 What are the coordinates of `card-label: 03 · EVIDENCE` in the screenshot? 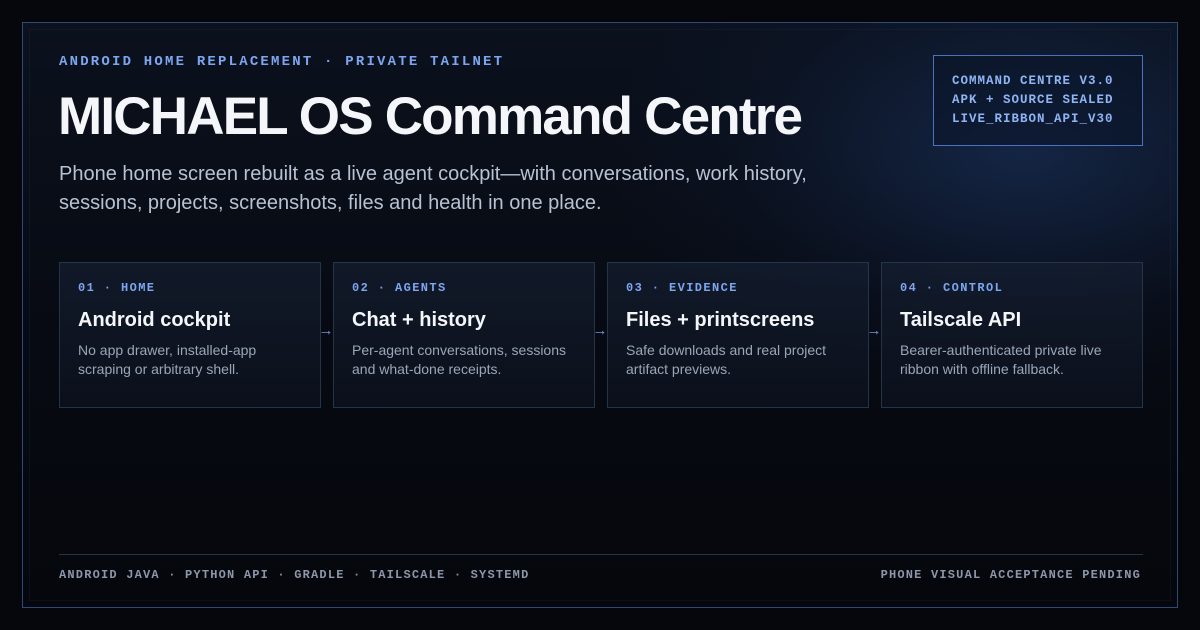 It's located at (682, 288).